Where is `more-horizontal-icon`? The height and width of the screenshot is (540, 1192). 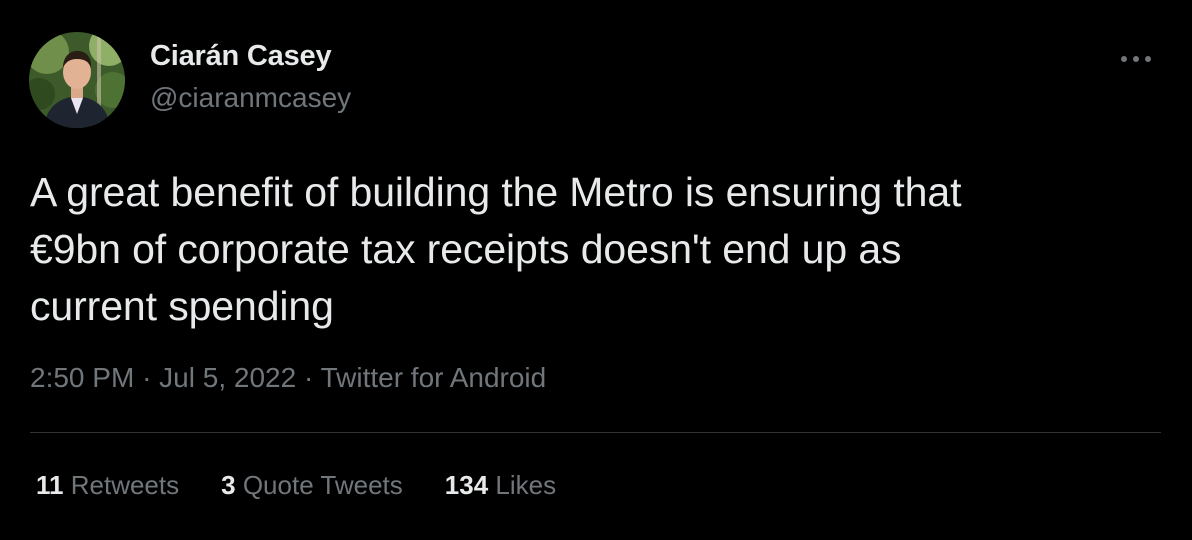
more-horizontal-icon is located at coordinates (1136, 59).